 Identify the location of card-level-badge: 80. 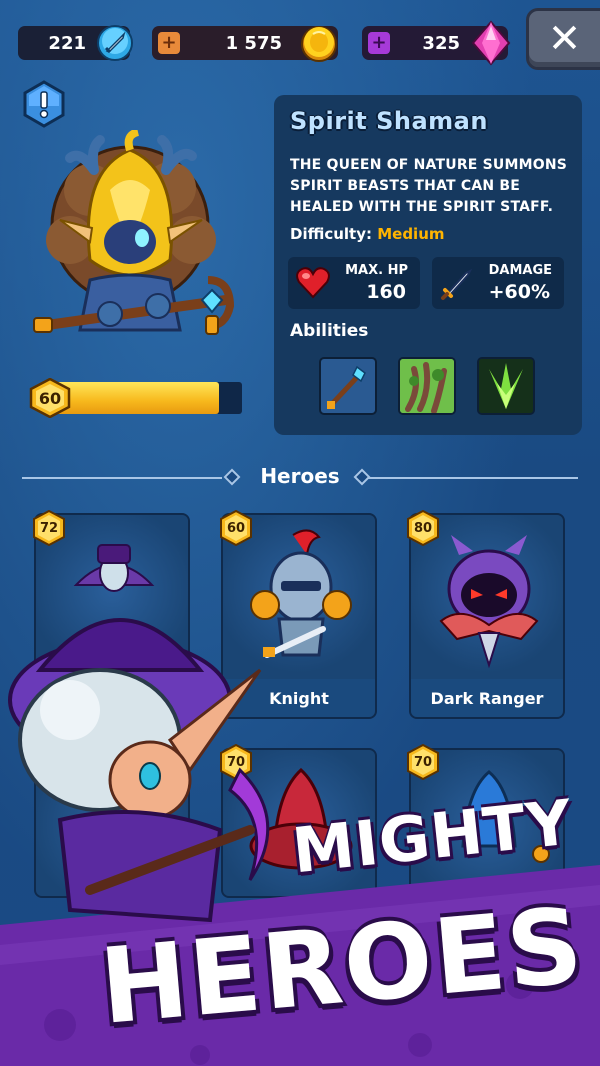
(423, 528).